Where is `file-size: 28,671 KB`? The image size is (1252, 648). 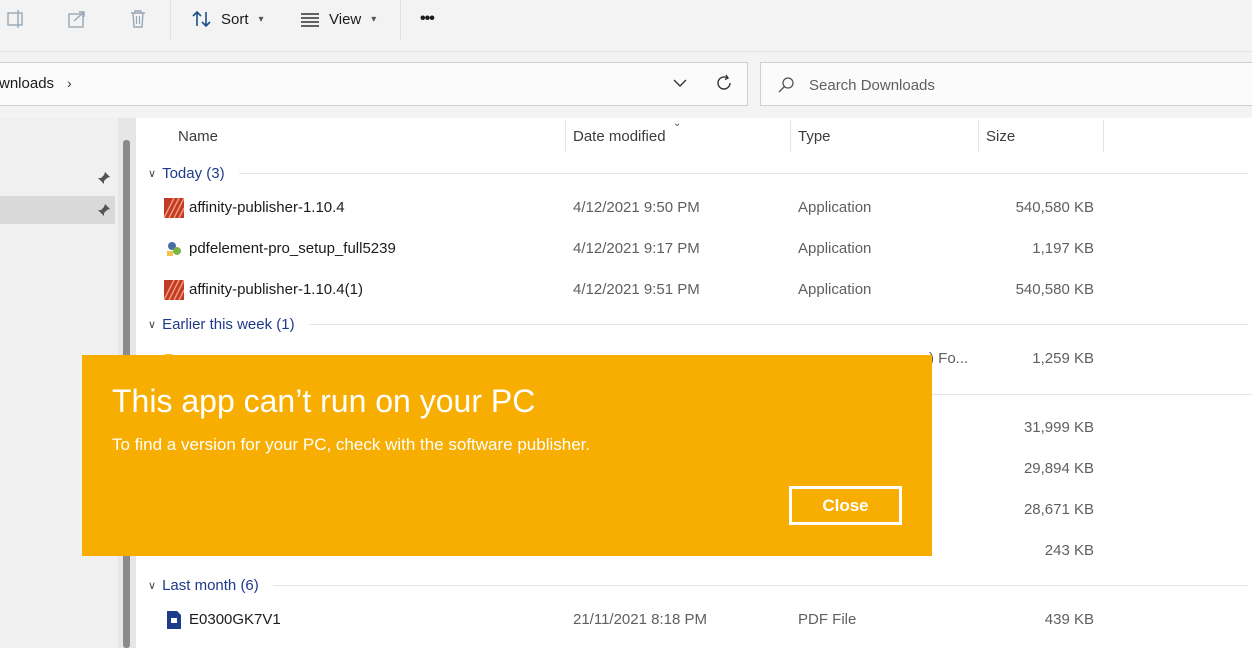 file-size: 28,671 KB is located at coordinates (1058, 509).